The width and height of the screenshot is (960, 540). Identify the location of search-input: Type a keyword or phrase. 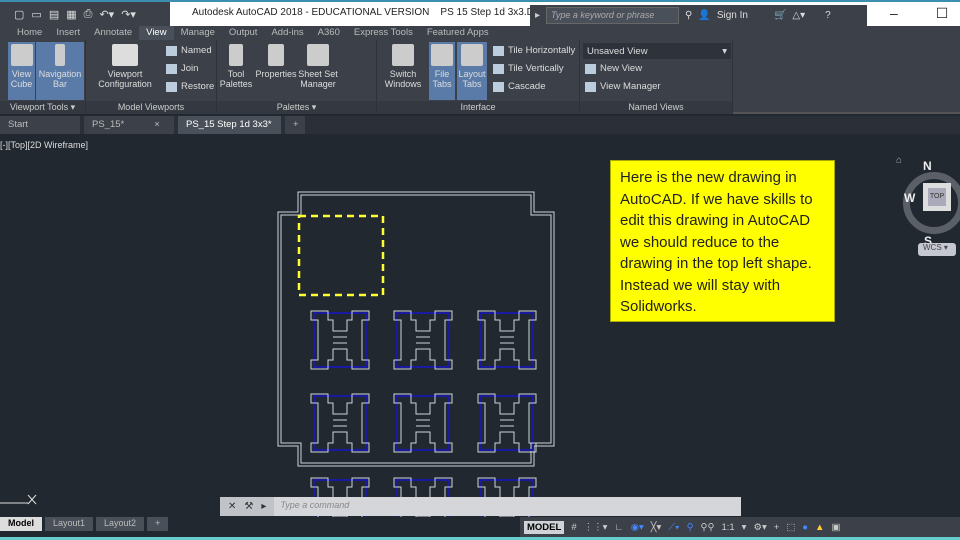
(613, 15).